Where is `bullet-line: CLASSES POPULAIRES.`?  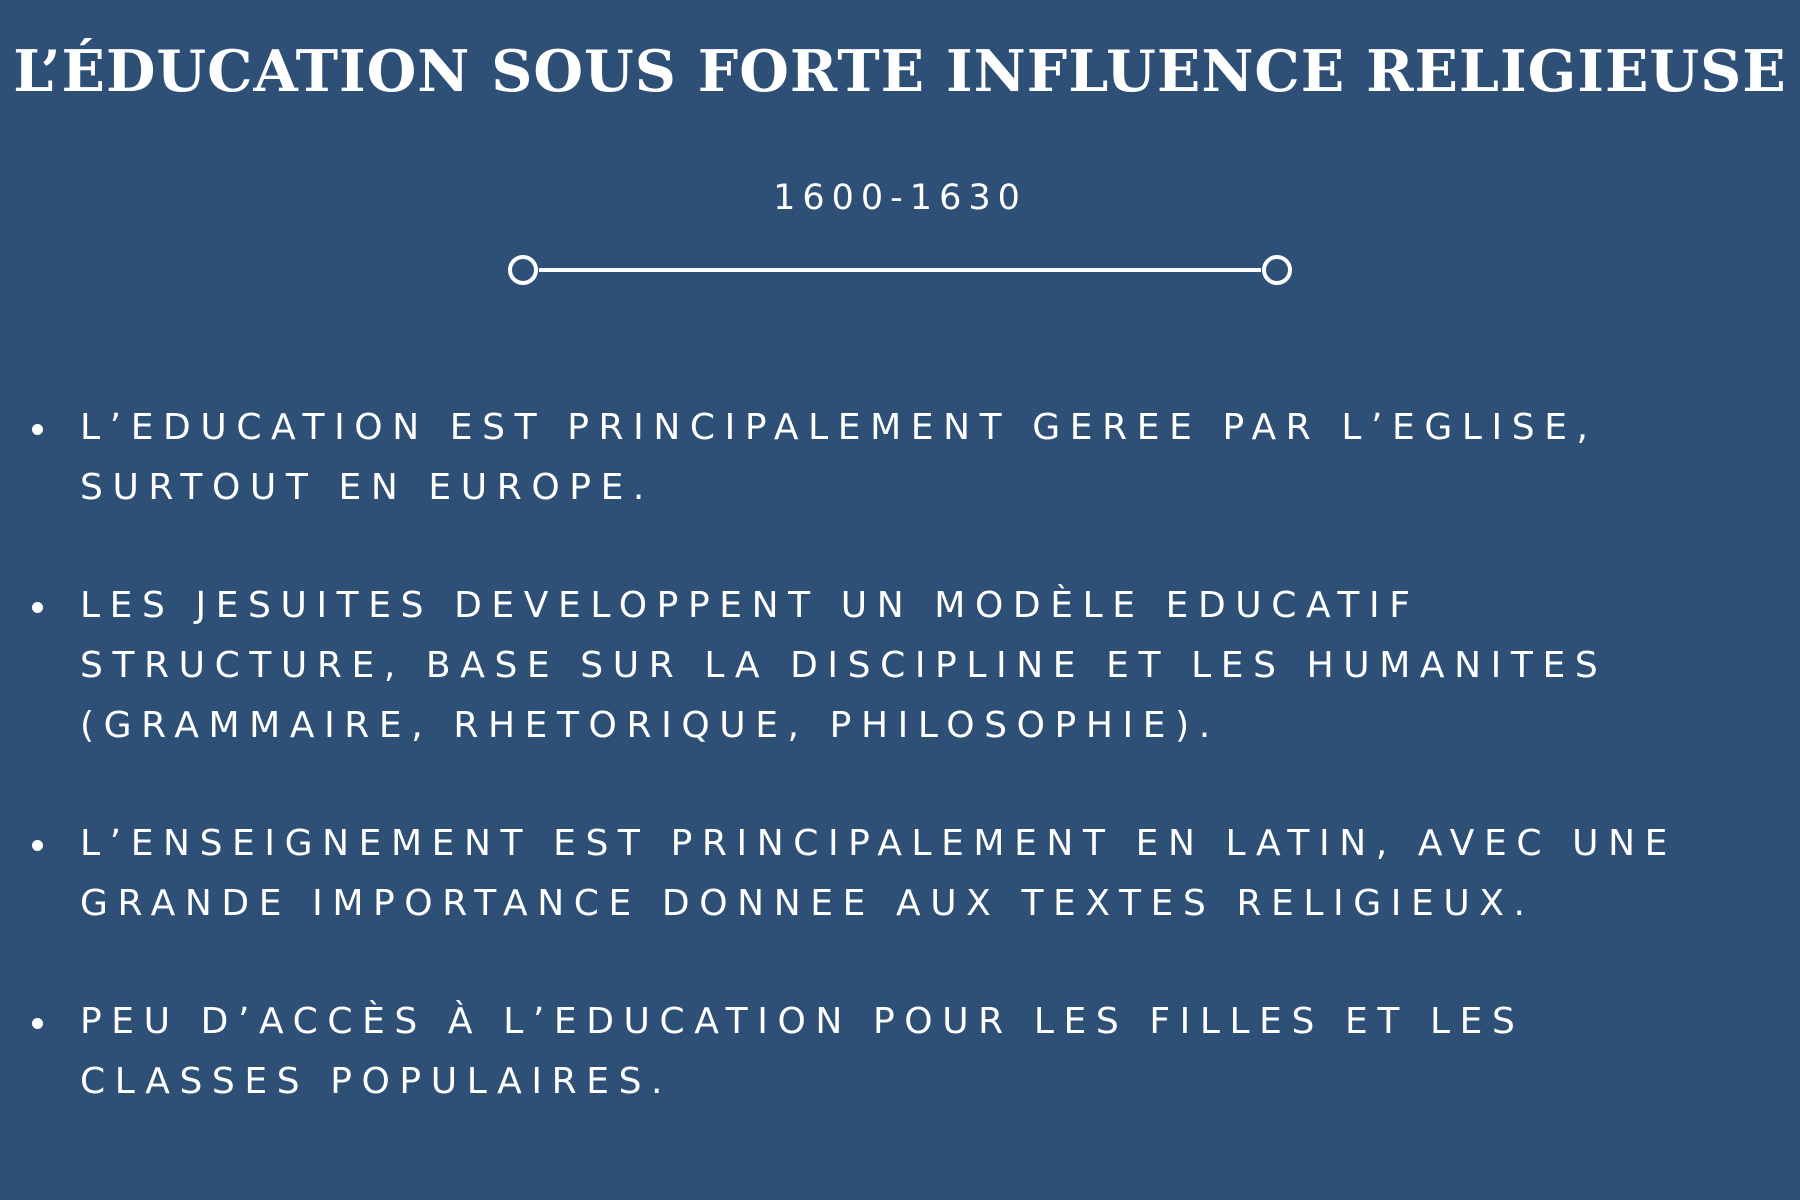 bullet-line: CLASSES POPULAIRES. is located at coordinates (376, 1081).